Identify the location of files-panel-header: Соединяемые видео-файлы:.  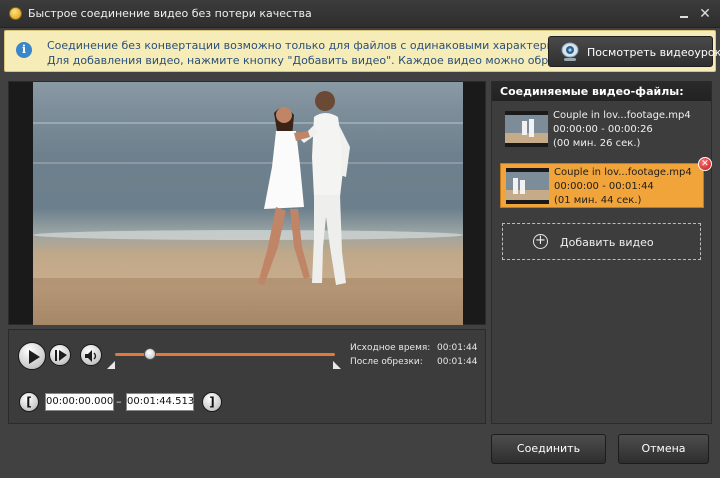
(601, 91).